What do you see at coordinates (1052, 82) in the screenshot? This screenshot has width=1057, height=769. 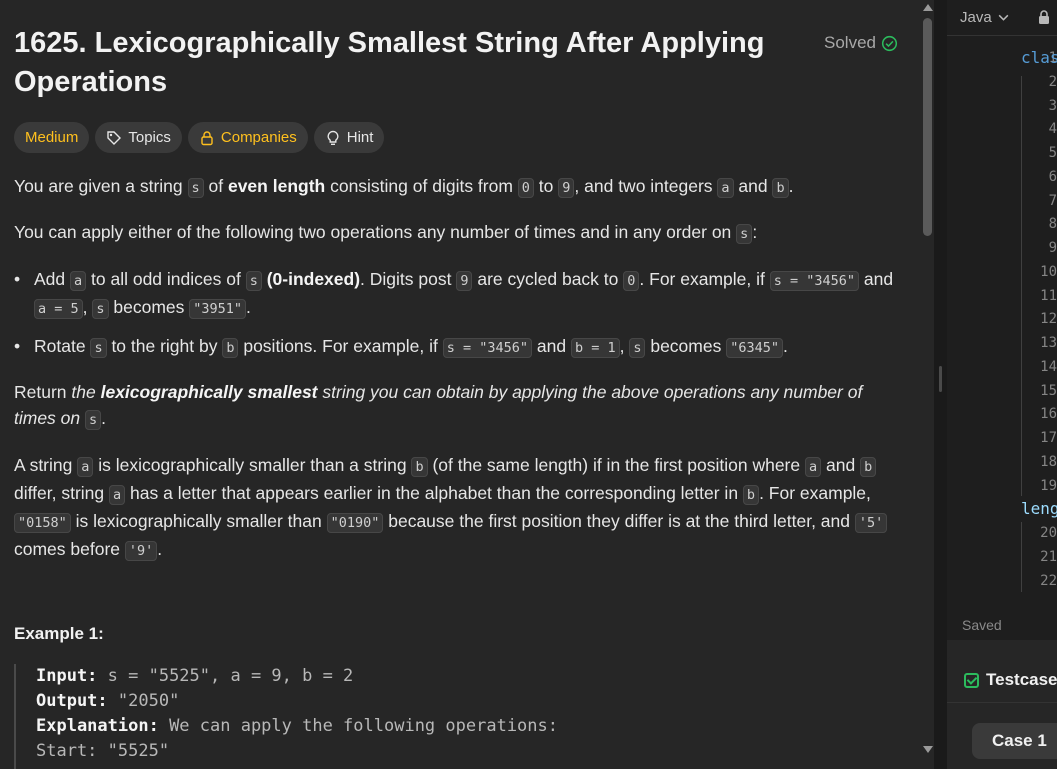 I see `line-number: 2` at bounding box center [1052, 82].